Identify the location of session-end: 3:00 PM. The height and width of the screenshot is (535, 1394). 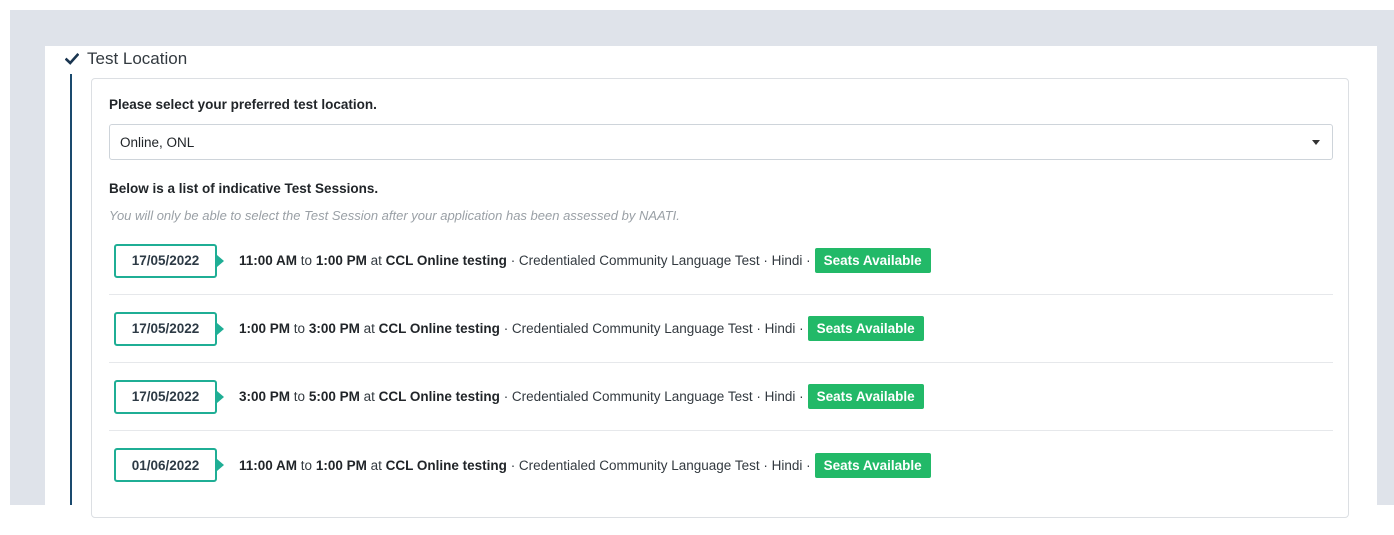
(334, 328).